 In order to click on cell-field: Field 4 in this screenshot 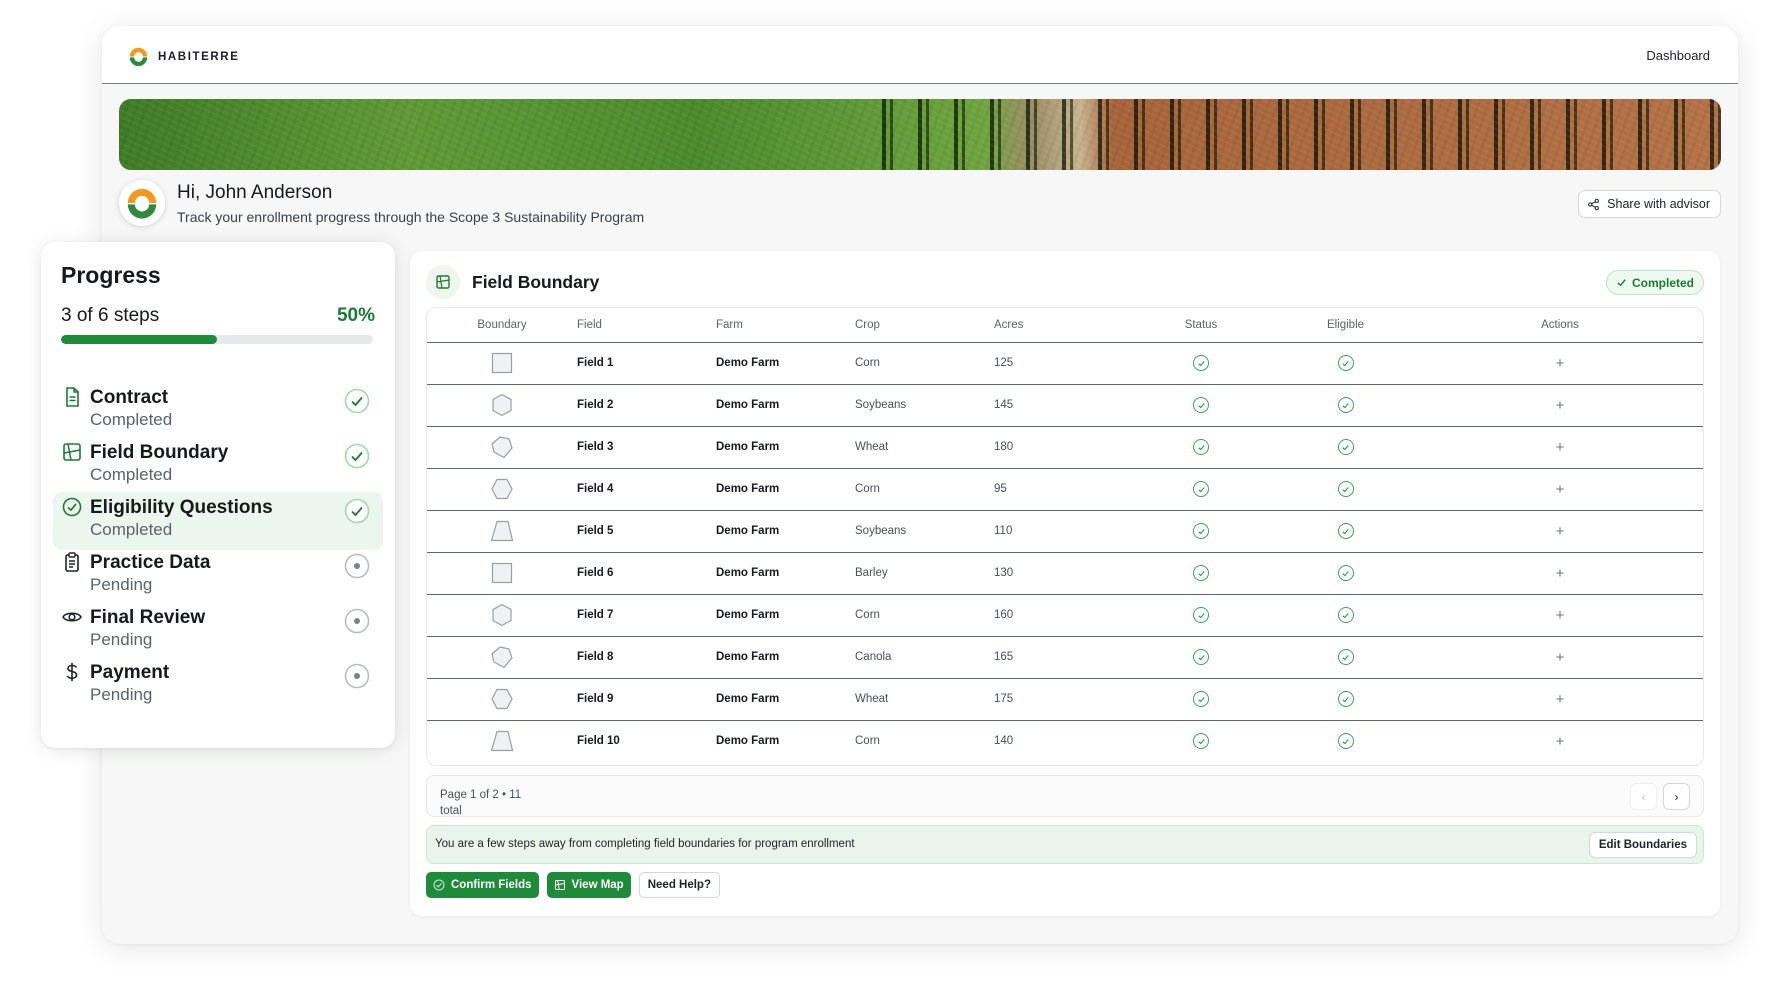, I will do `click(646, 489)`.